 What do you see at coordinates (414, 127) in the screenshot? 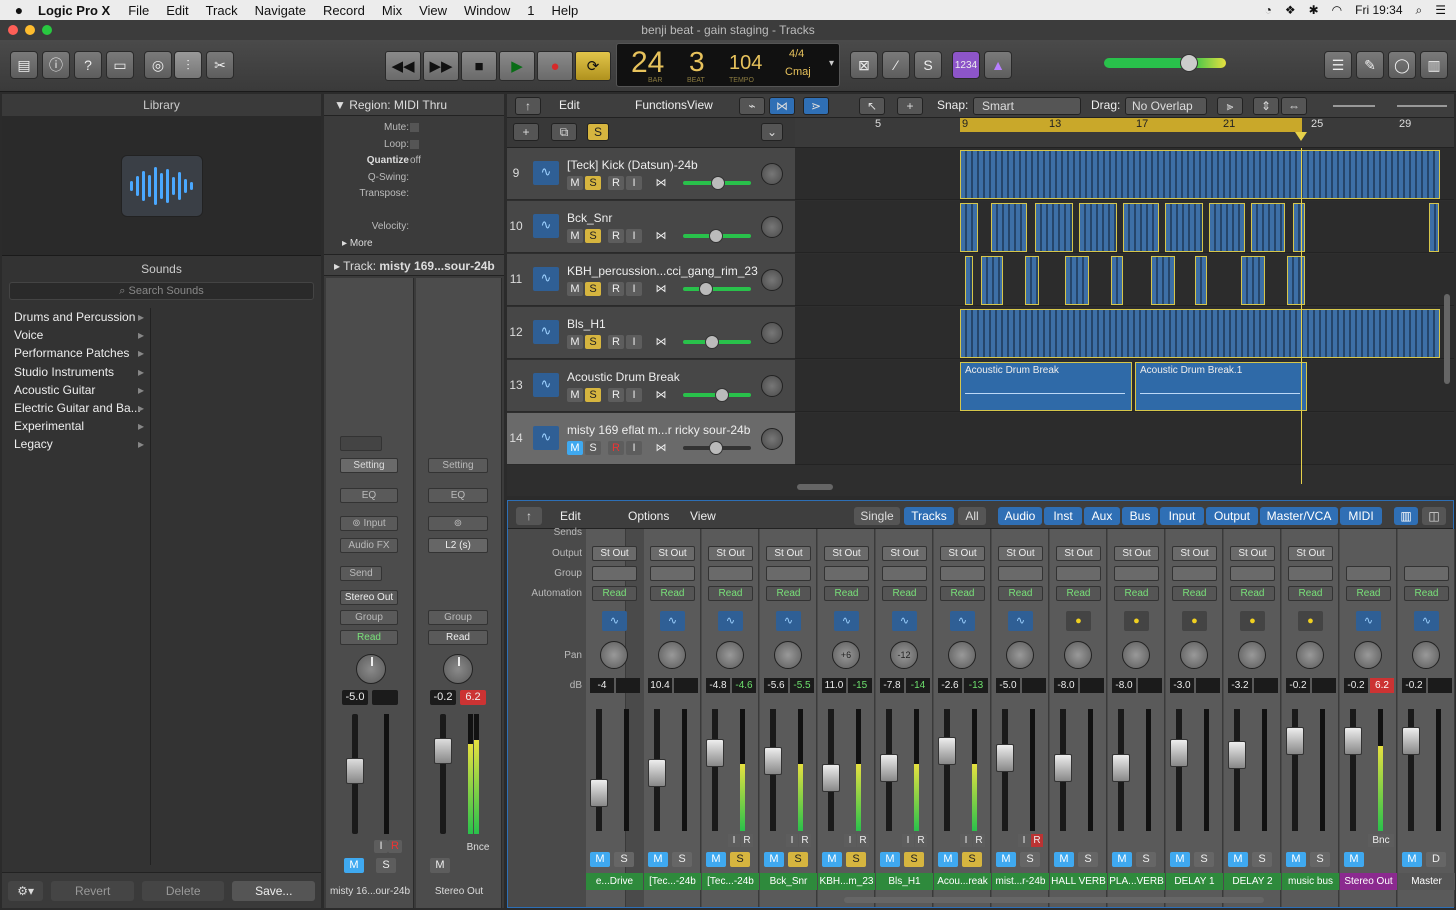
I see `mute-checkbox` at bounding box center [414, 127].